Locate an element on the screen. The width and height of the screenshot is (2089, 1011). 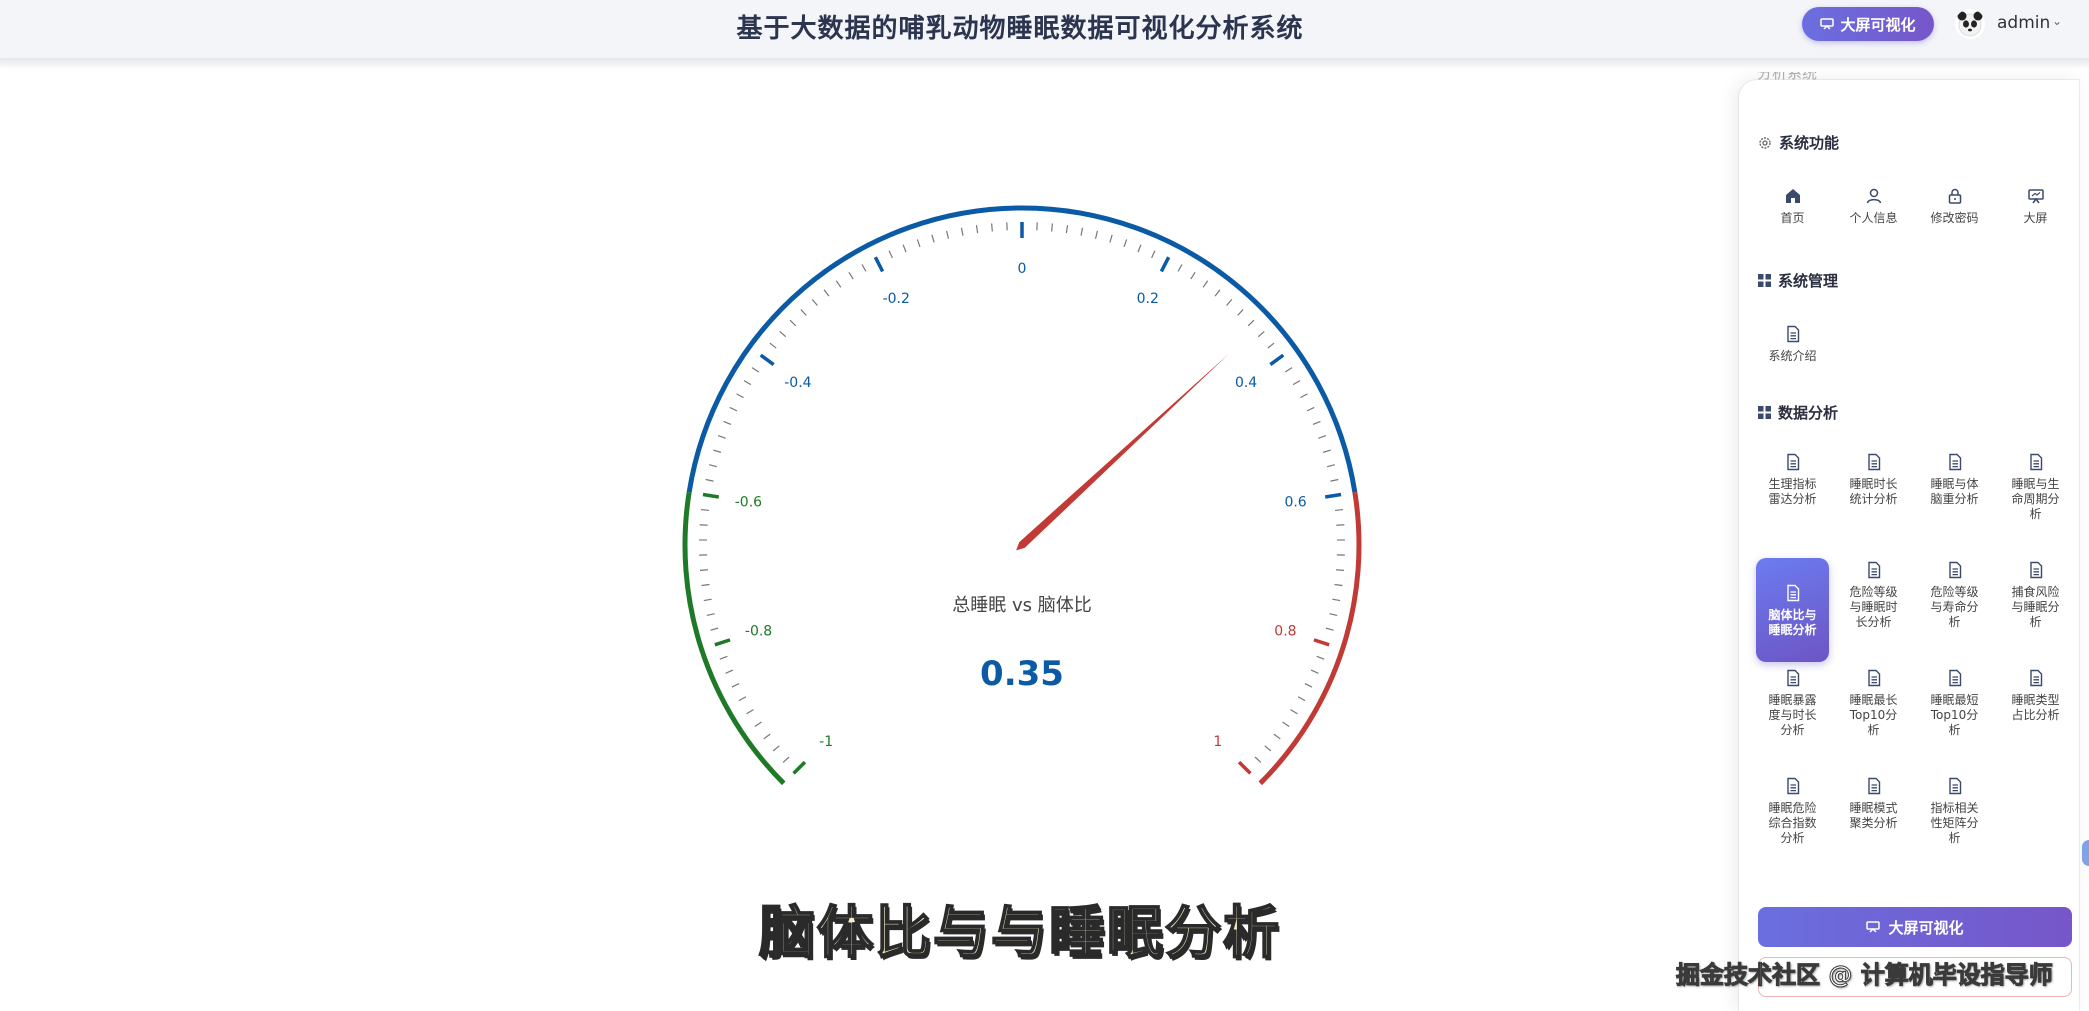
function-item: 首页 is located at coordinates (1792, 219).